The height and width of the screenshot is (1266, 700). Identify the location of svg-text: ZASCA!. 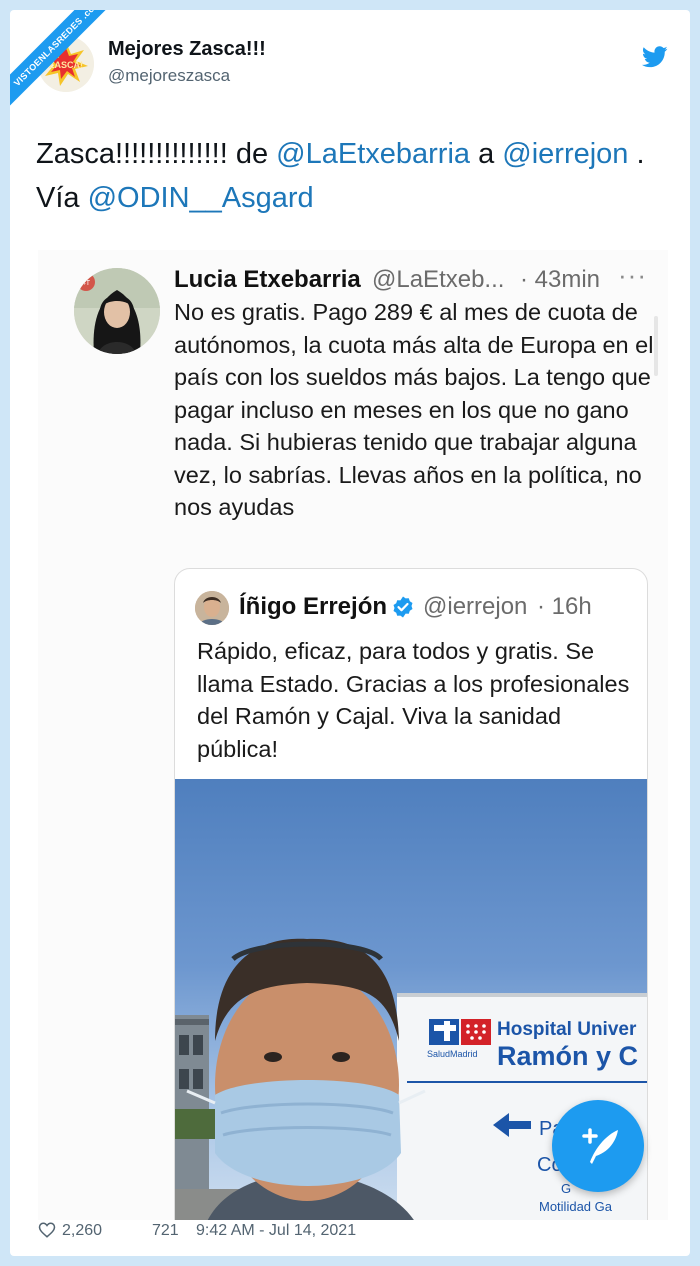
(66, 65).